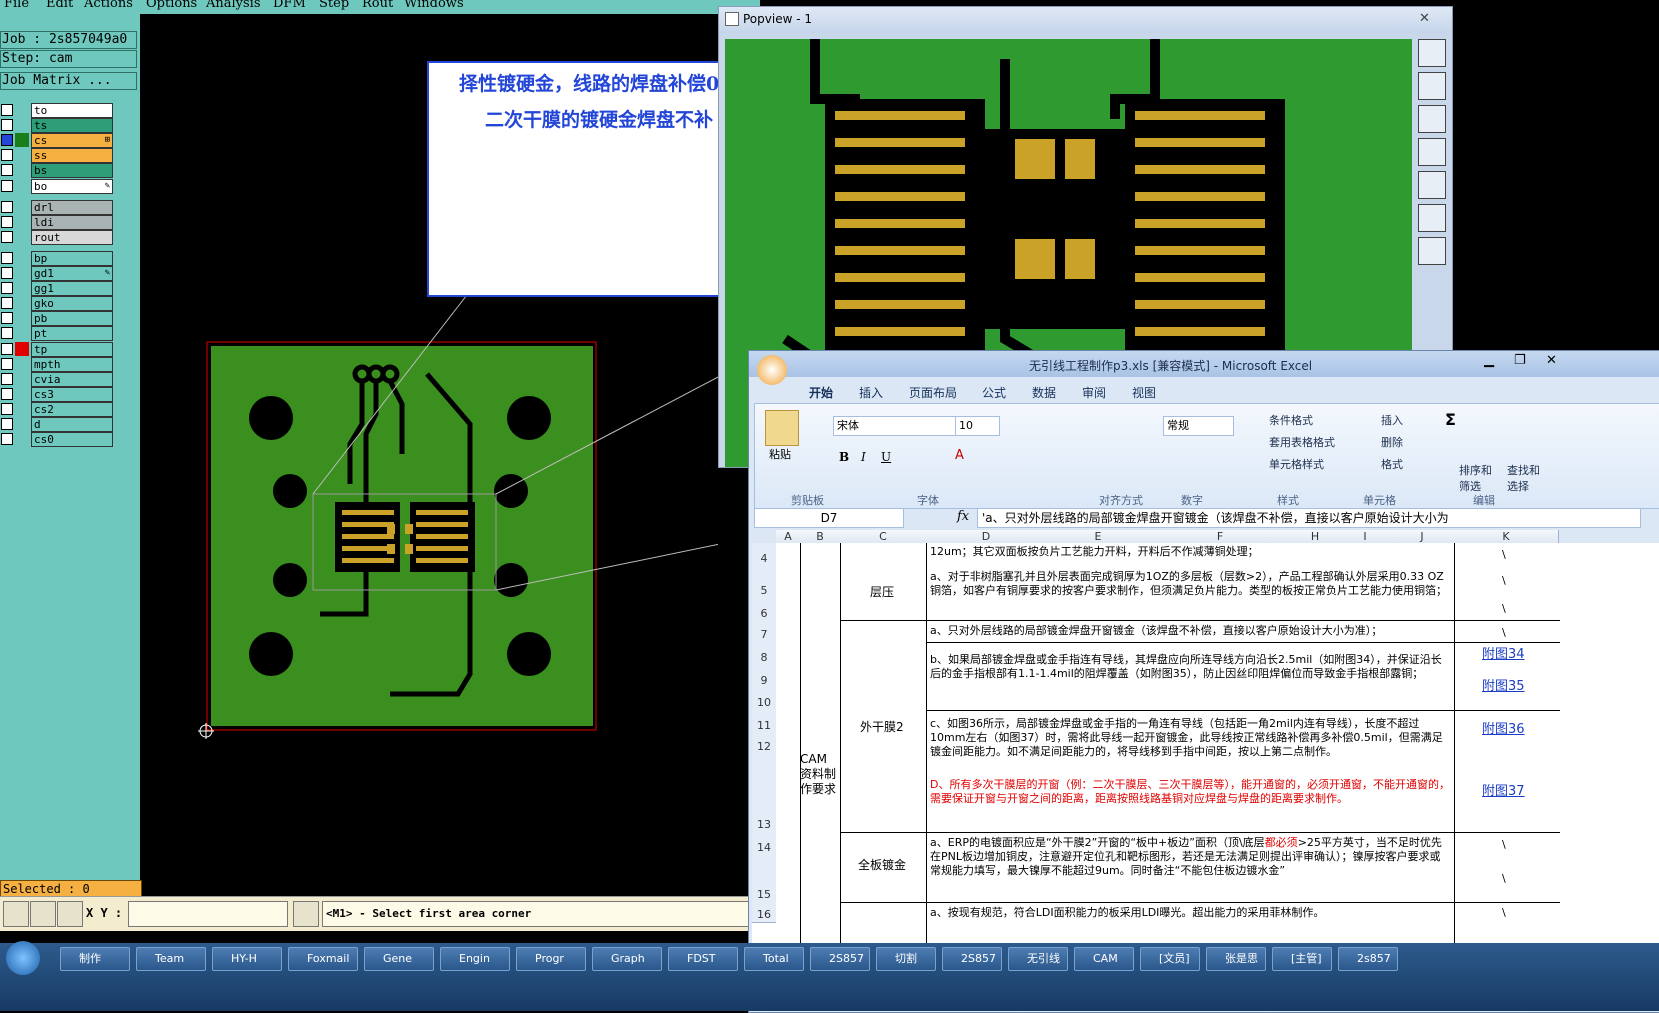 The width and height of the screenshot is (1659, 1013). What do you see at coordinates (627, 959) in the screenshot?
I see `taskbar-item: Graph` at bounding box center [627, 959].